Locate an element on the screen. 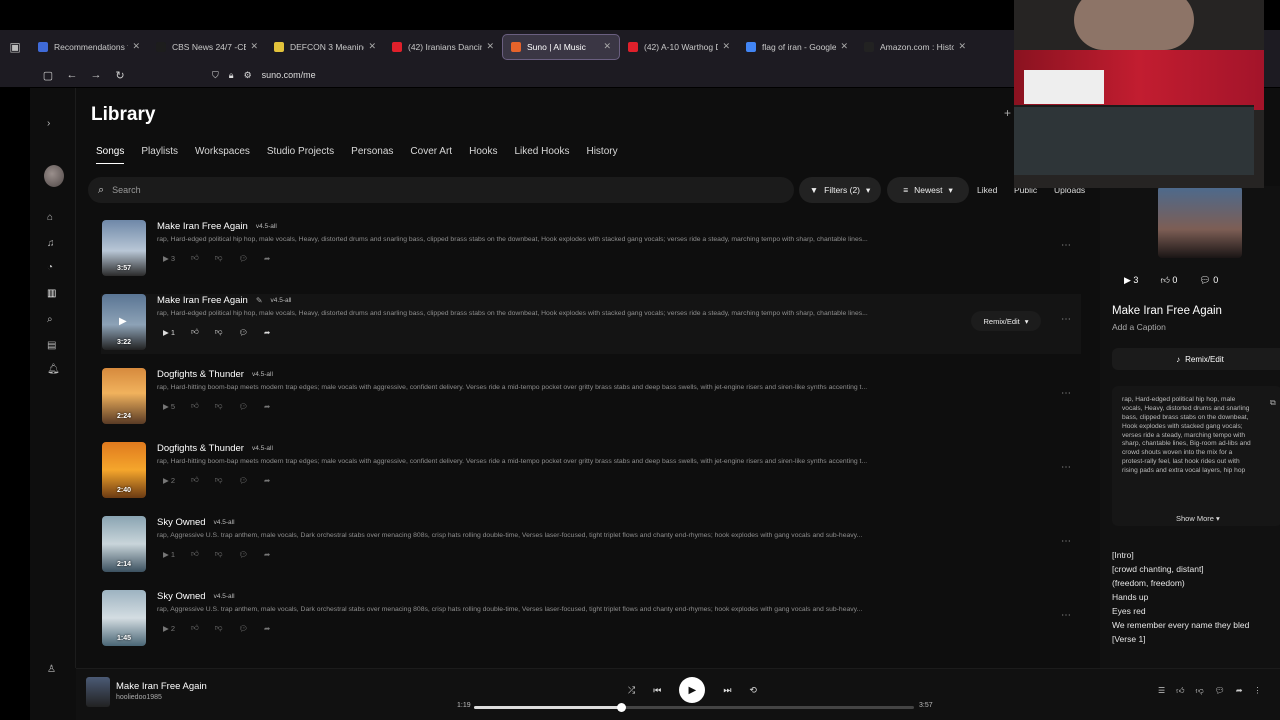 The height and width of the screenshot is (720, 1280). browser-tab: (42) A-10 Warthog De ✕ is located at coordinates (679, 47).